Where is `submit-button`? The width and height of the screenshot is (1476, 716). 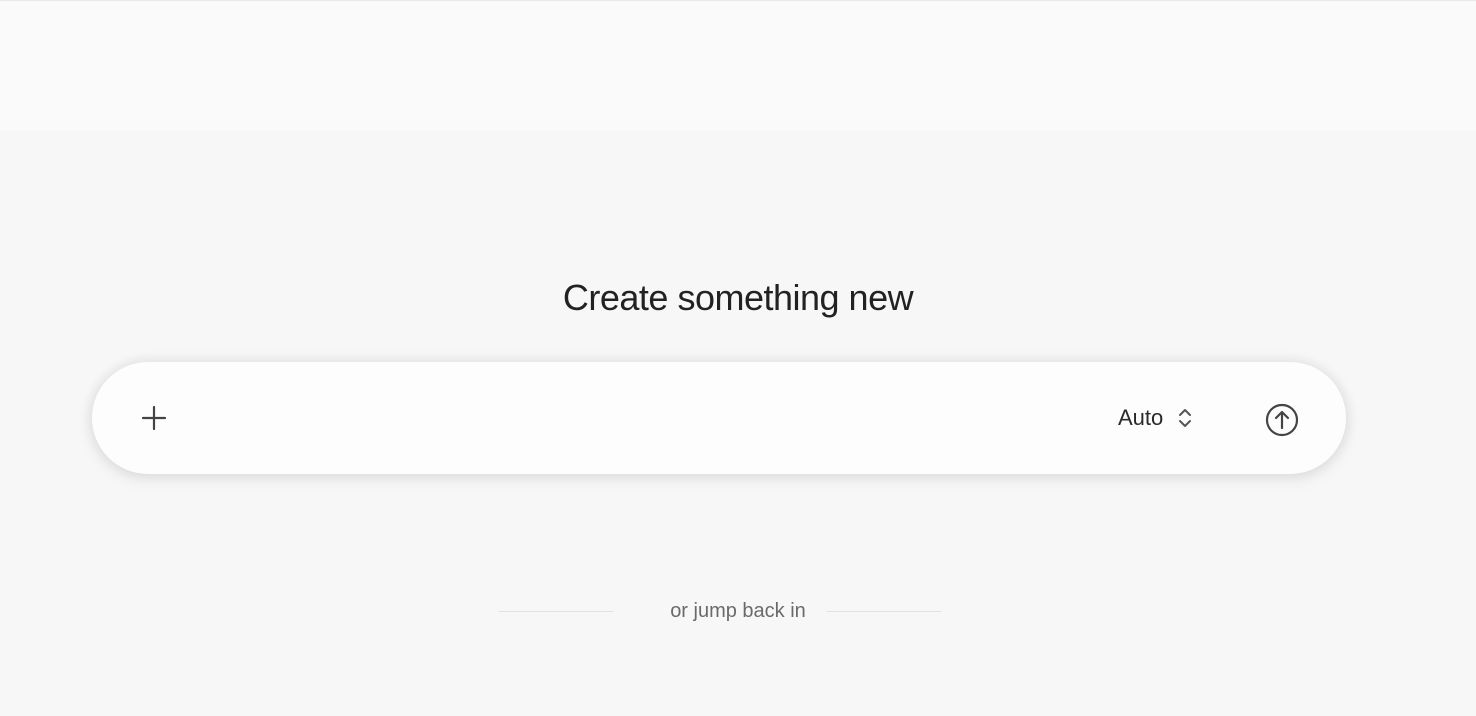 submit-button is located at coordinates (1282, 420).